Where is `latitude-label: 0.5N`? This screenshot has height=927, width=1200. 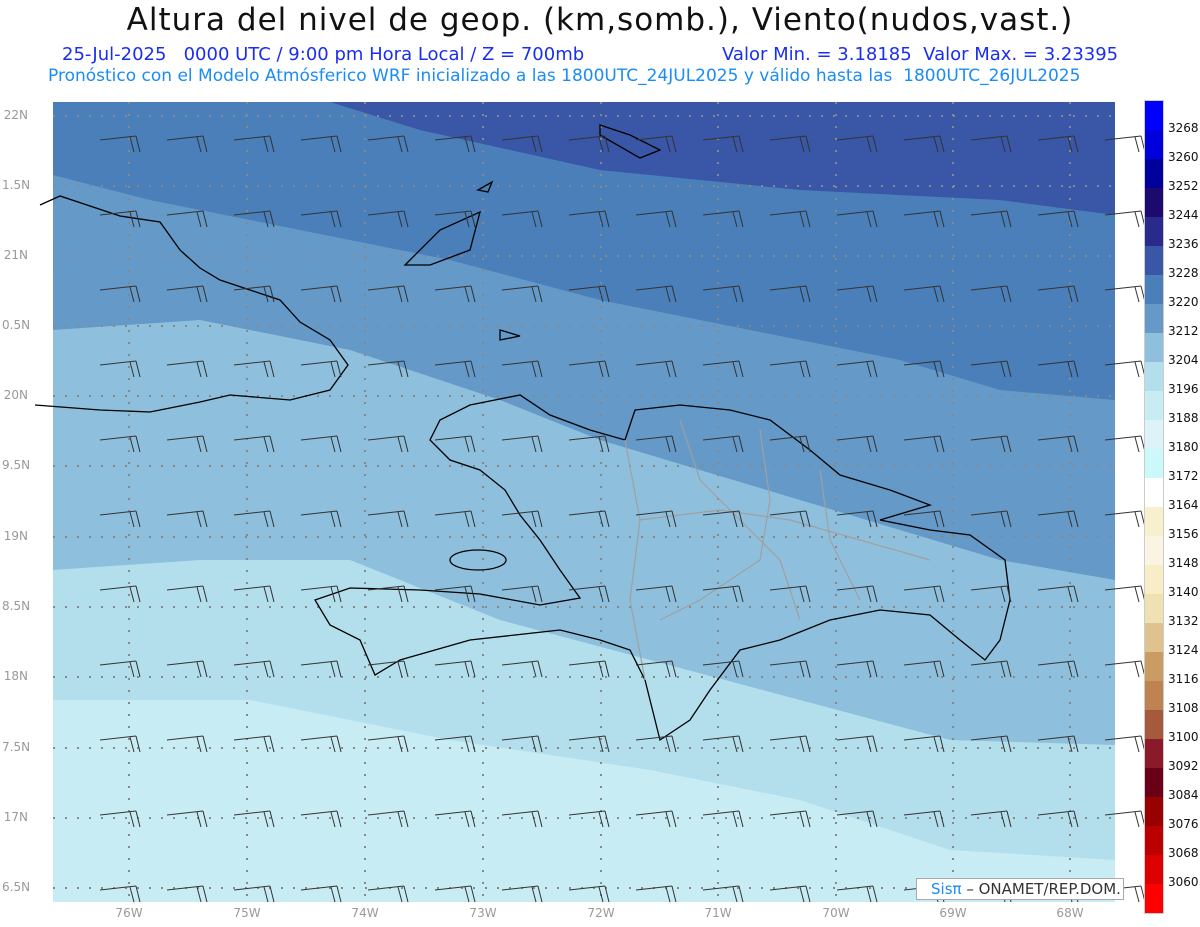 latitude-label: 0.5N is located at coordinates (16, 325).